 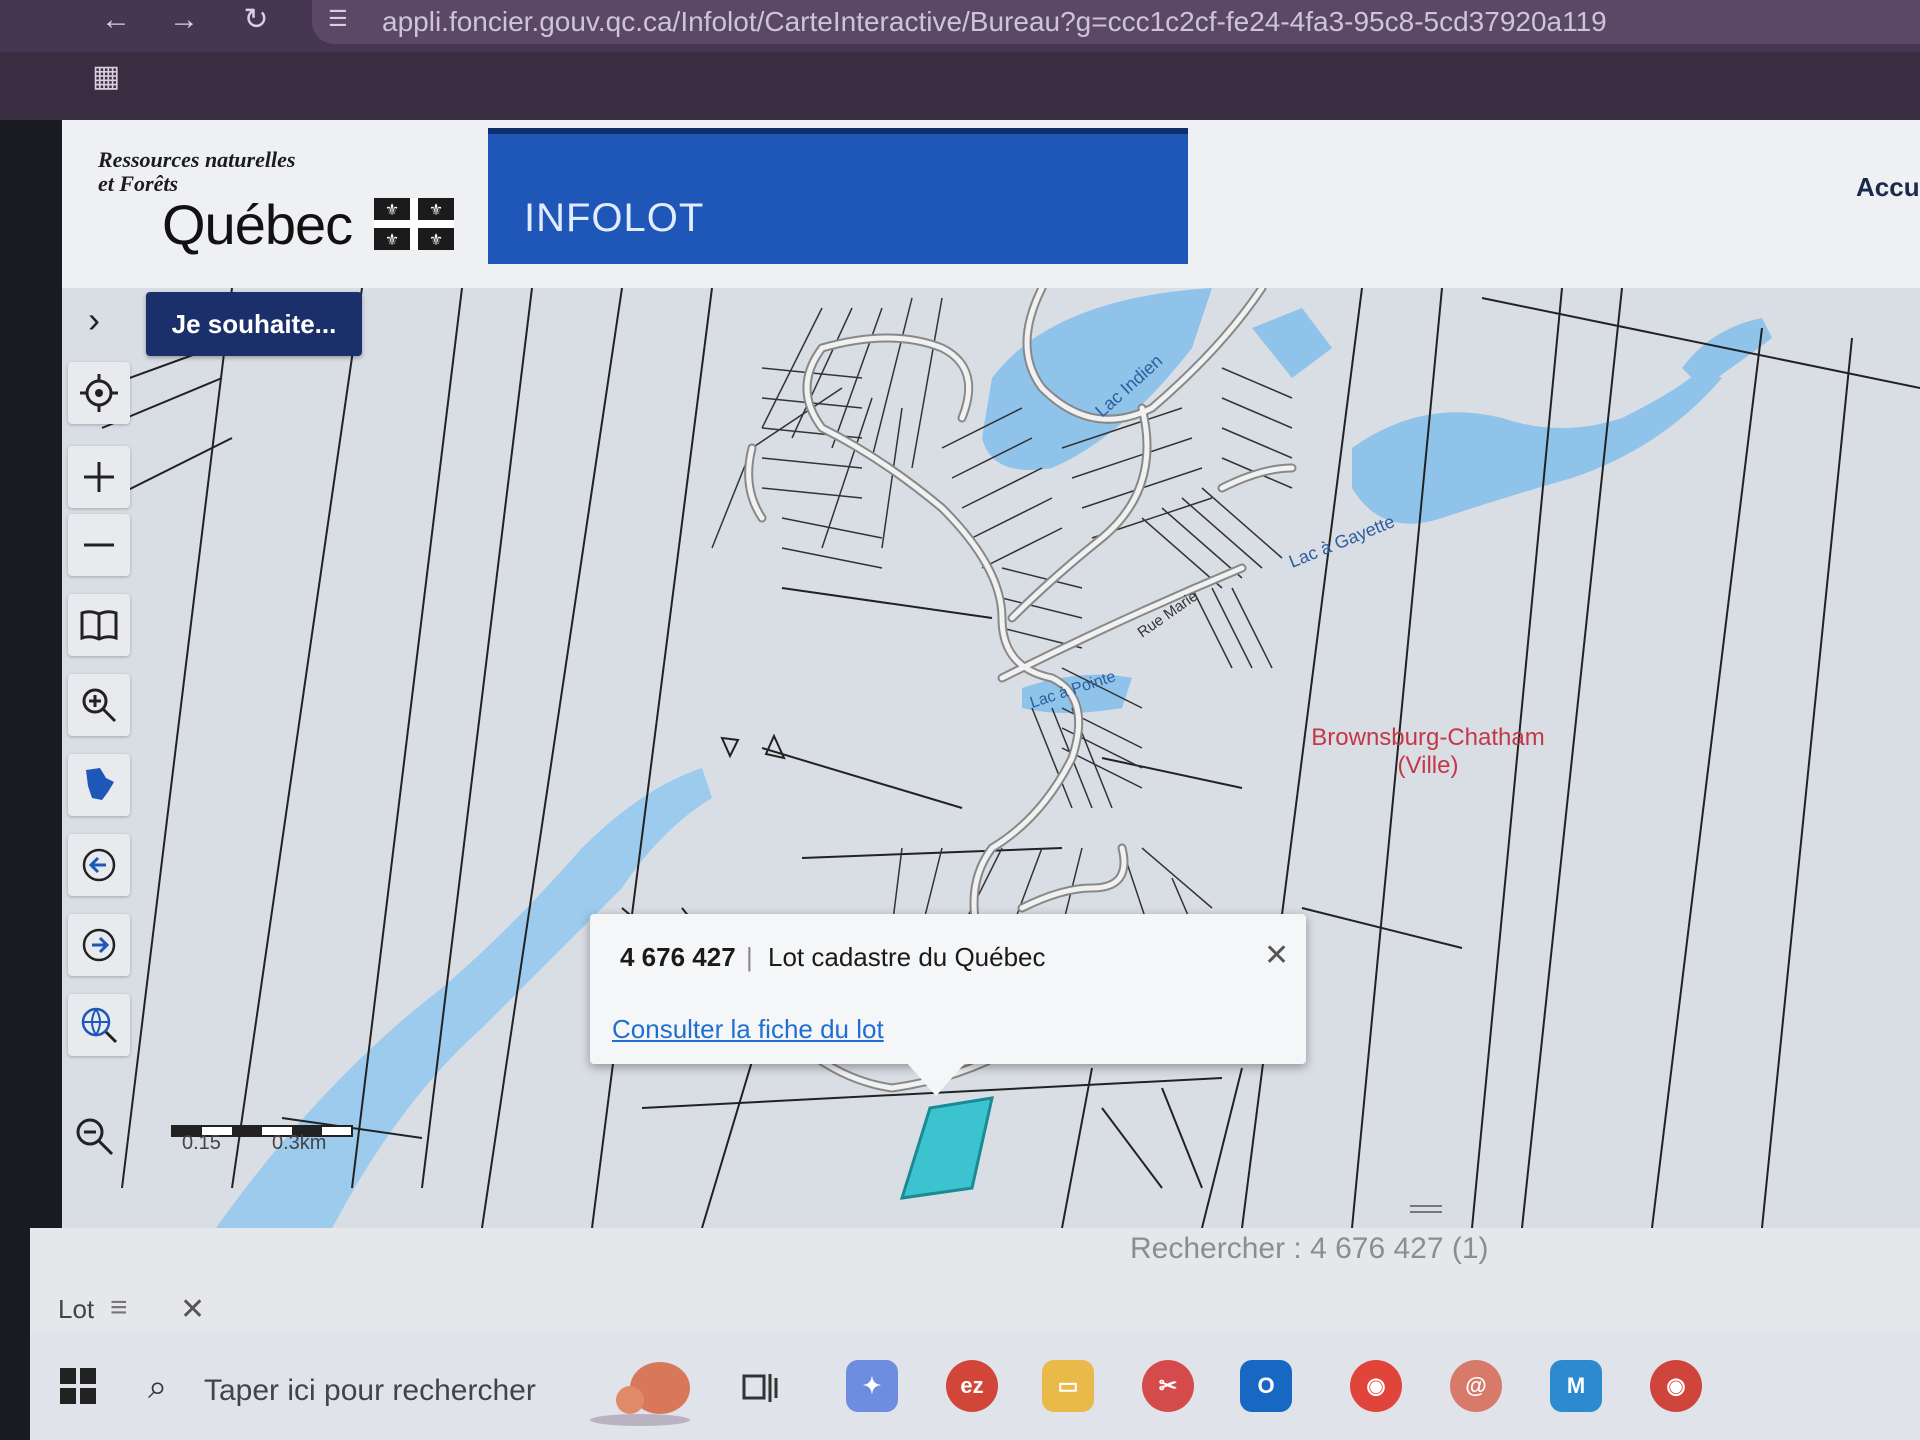 I want to click on windows-start-icon, so click(x=78, y=1386).